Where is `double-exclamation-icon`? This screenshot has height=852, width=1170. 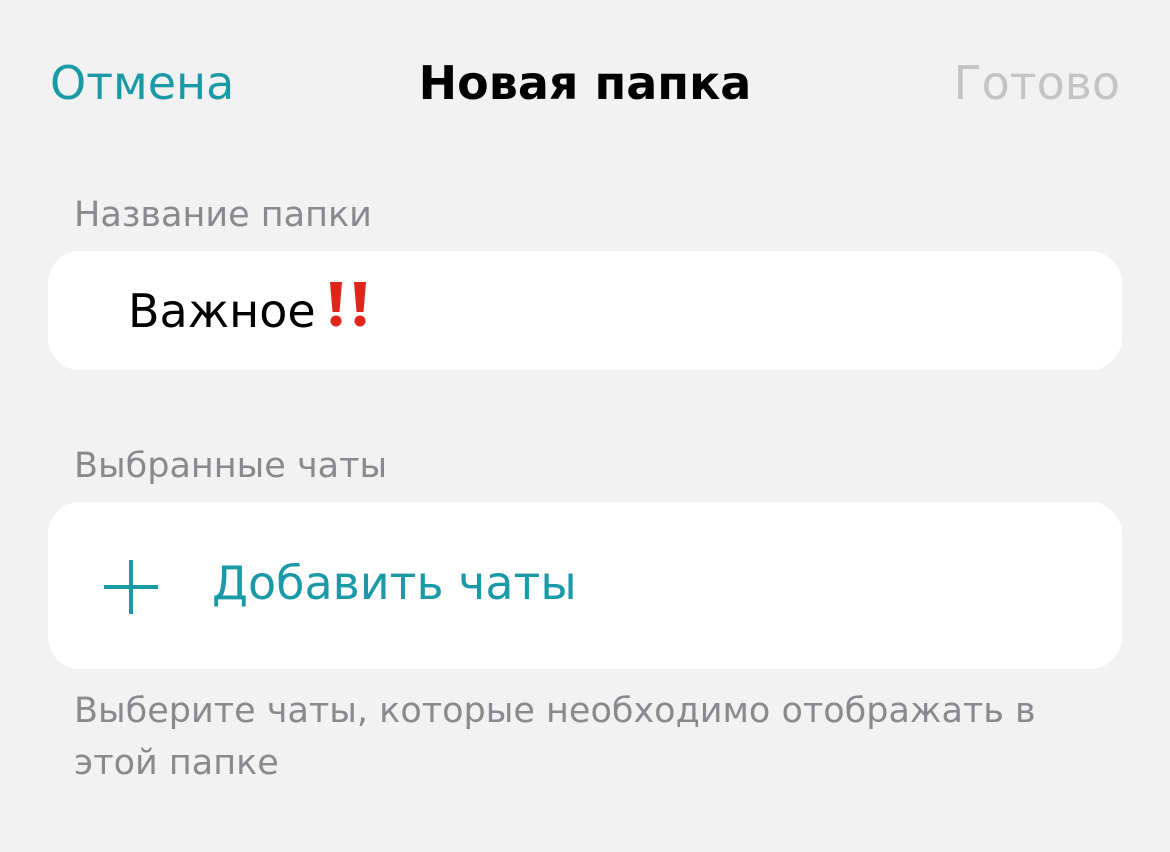
double-exclamation-icon is located at coordinates (349, 309).